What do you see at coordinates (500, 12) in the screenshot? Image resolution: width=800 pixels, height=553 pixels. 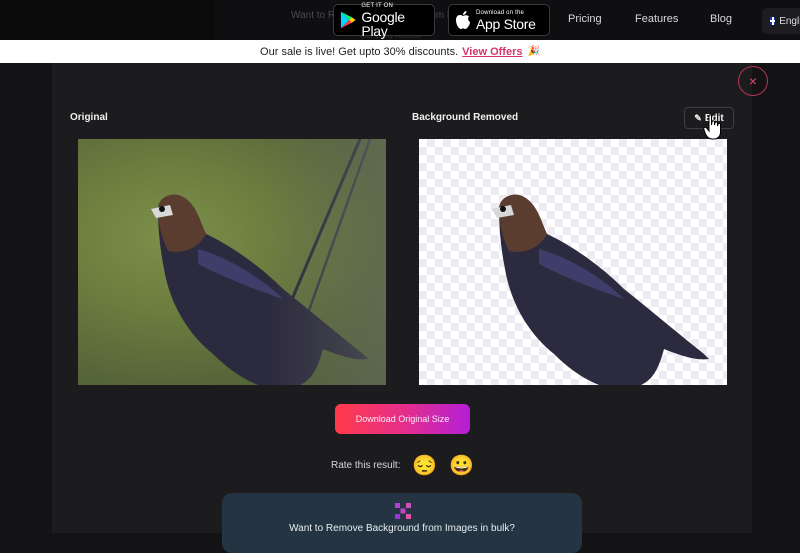 I see `app-store-small-text: Download on the` at bounding box center [500, 12].